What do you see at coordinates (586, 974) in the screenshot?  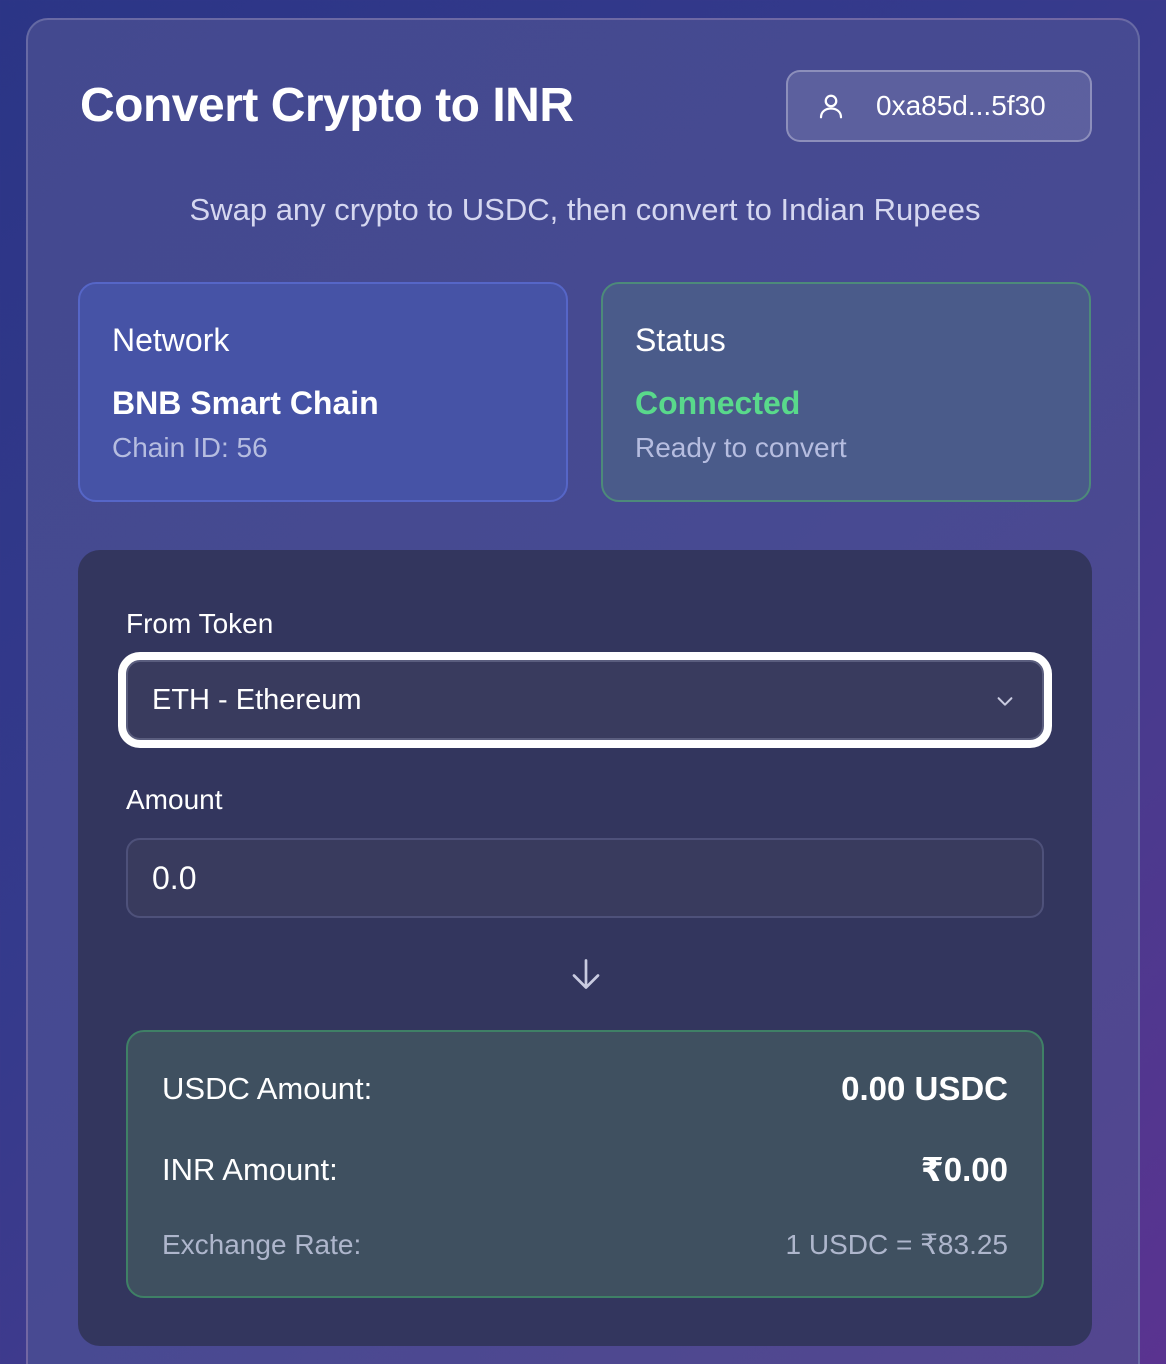 I see `arrow-down-icon` at bounding box center [586, 974].